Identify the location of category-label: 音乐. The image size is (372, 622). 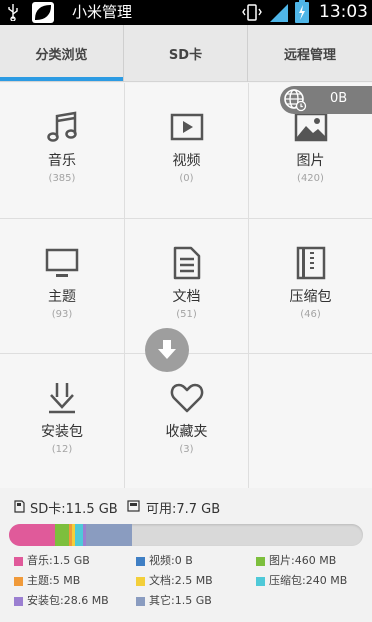
(62, 161).